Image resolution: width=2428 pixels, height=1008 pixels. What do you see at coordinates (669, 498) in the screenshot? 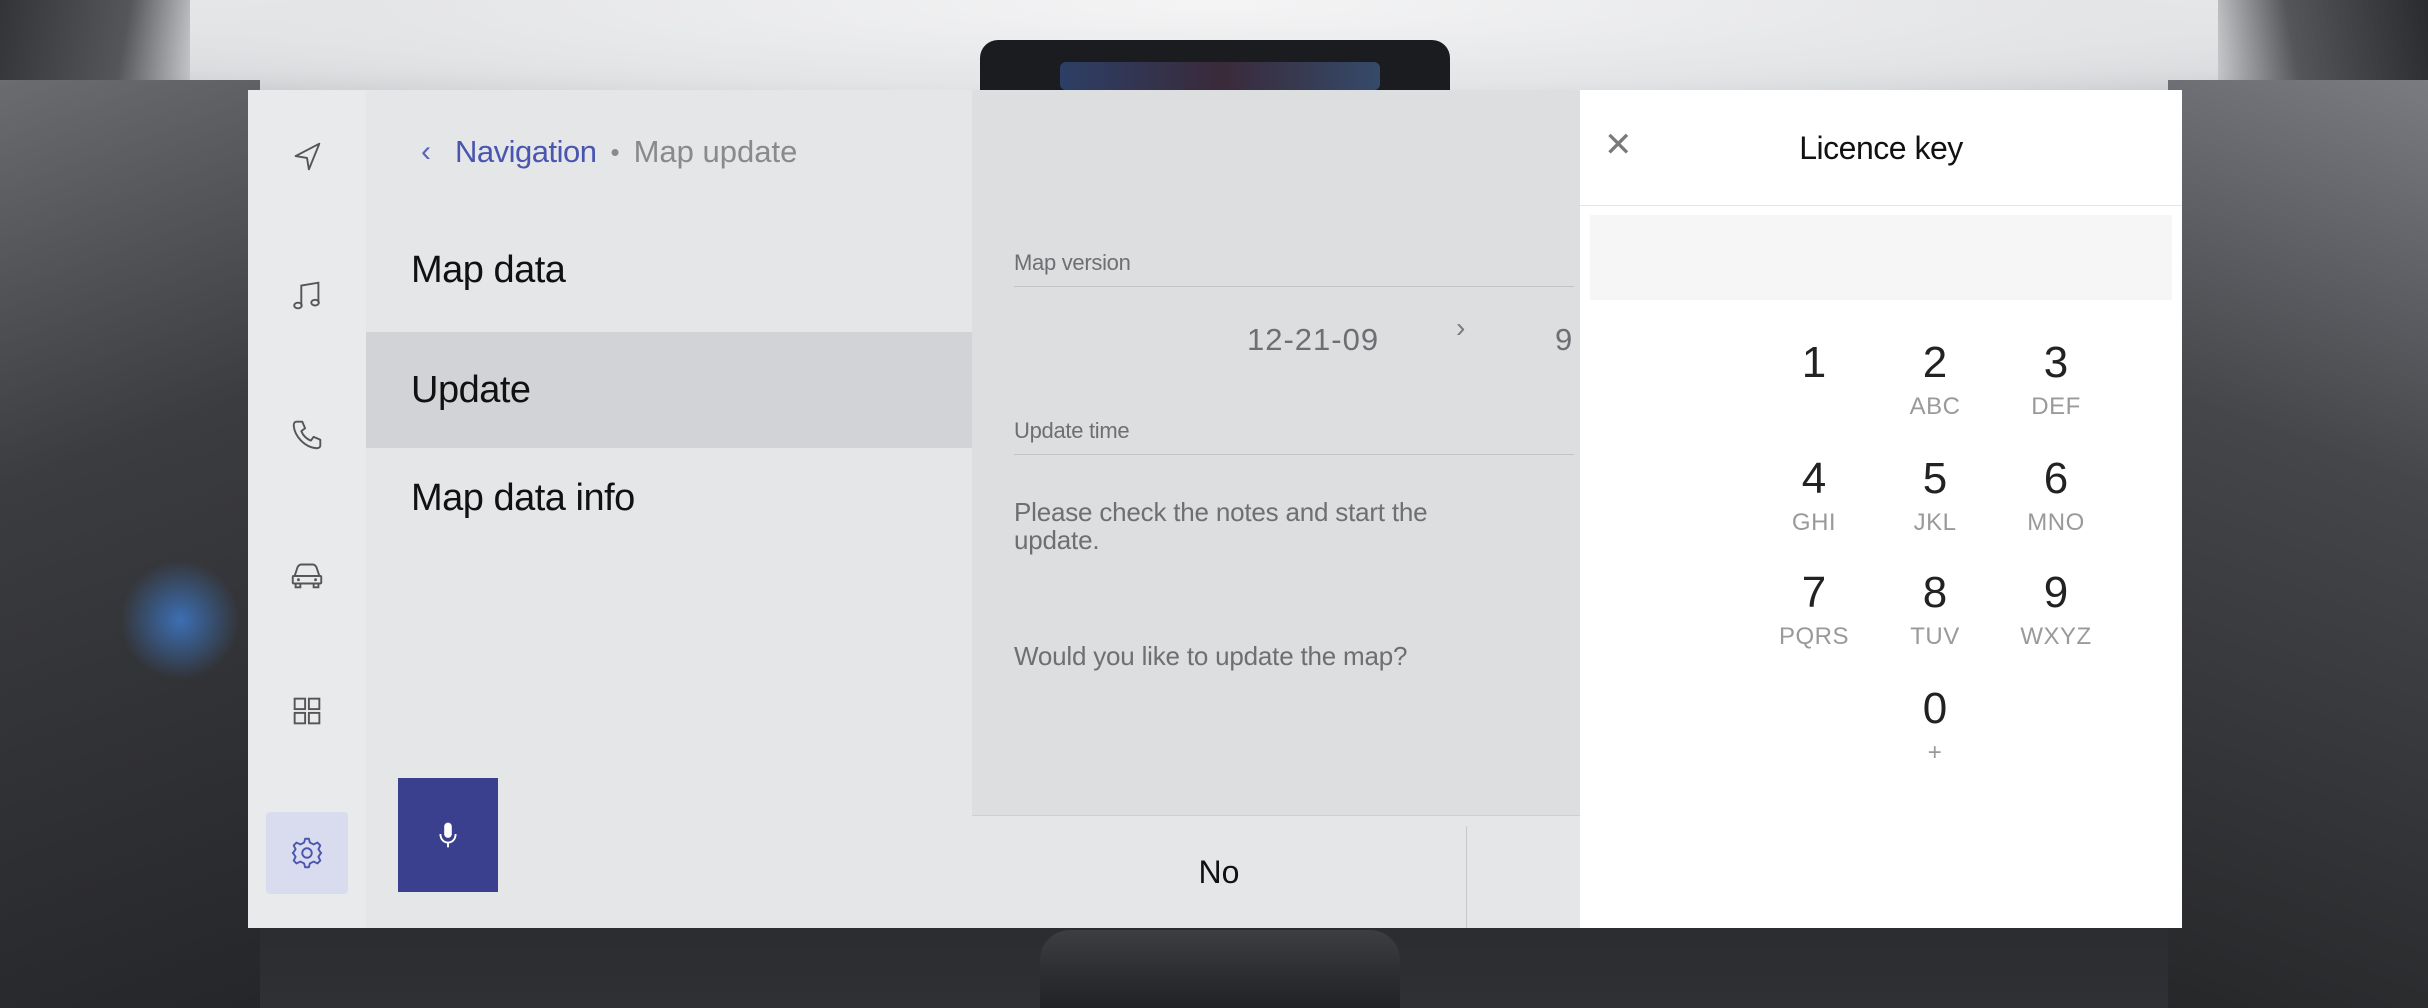
I see `menu-item-map-data-info: Map data info` at bounding box center [669, 498].